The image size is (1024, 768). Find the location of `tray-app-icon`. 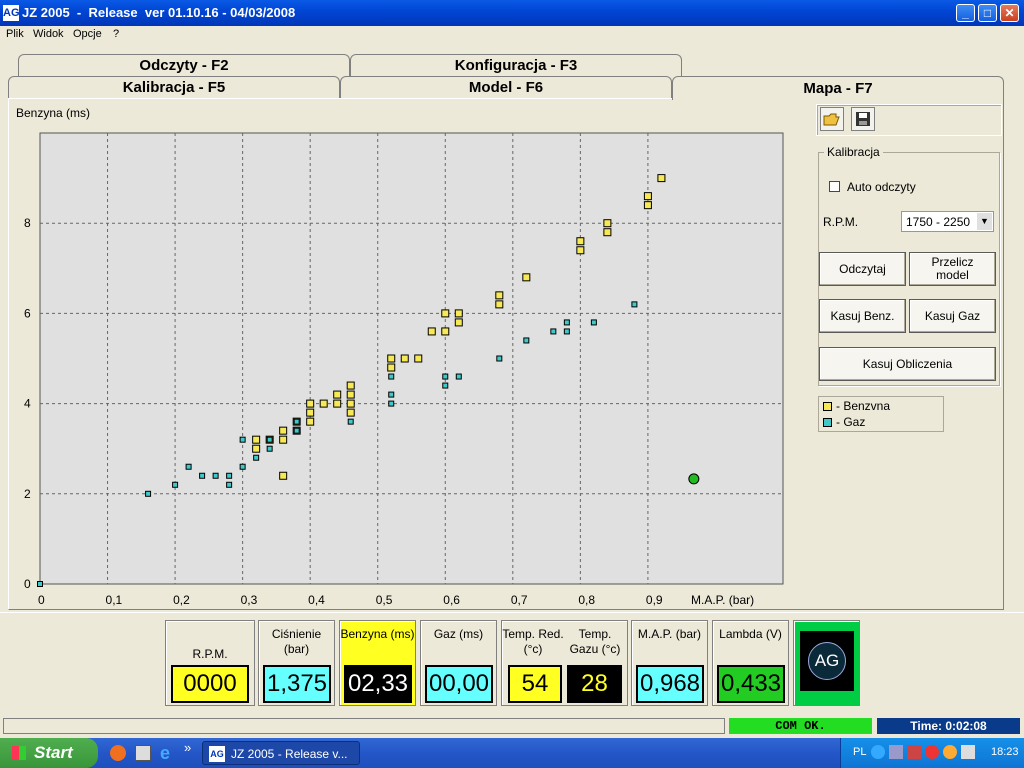

tray-app-icon is located at coordinates (950, 752).